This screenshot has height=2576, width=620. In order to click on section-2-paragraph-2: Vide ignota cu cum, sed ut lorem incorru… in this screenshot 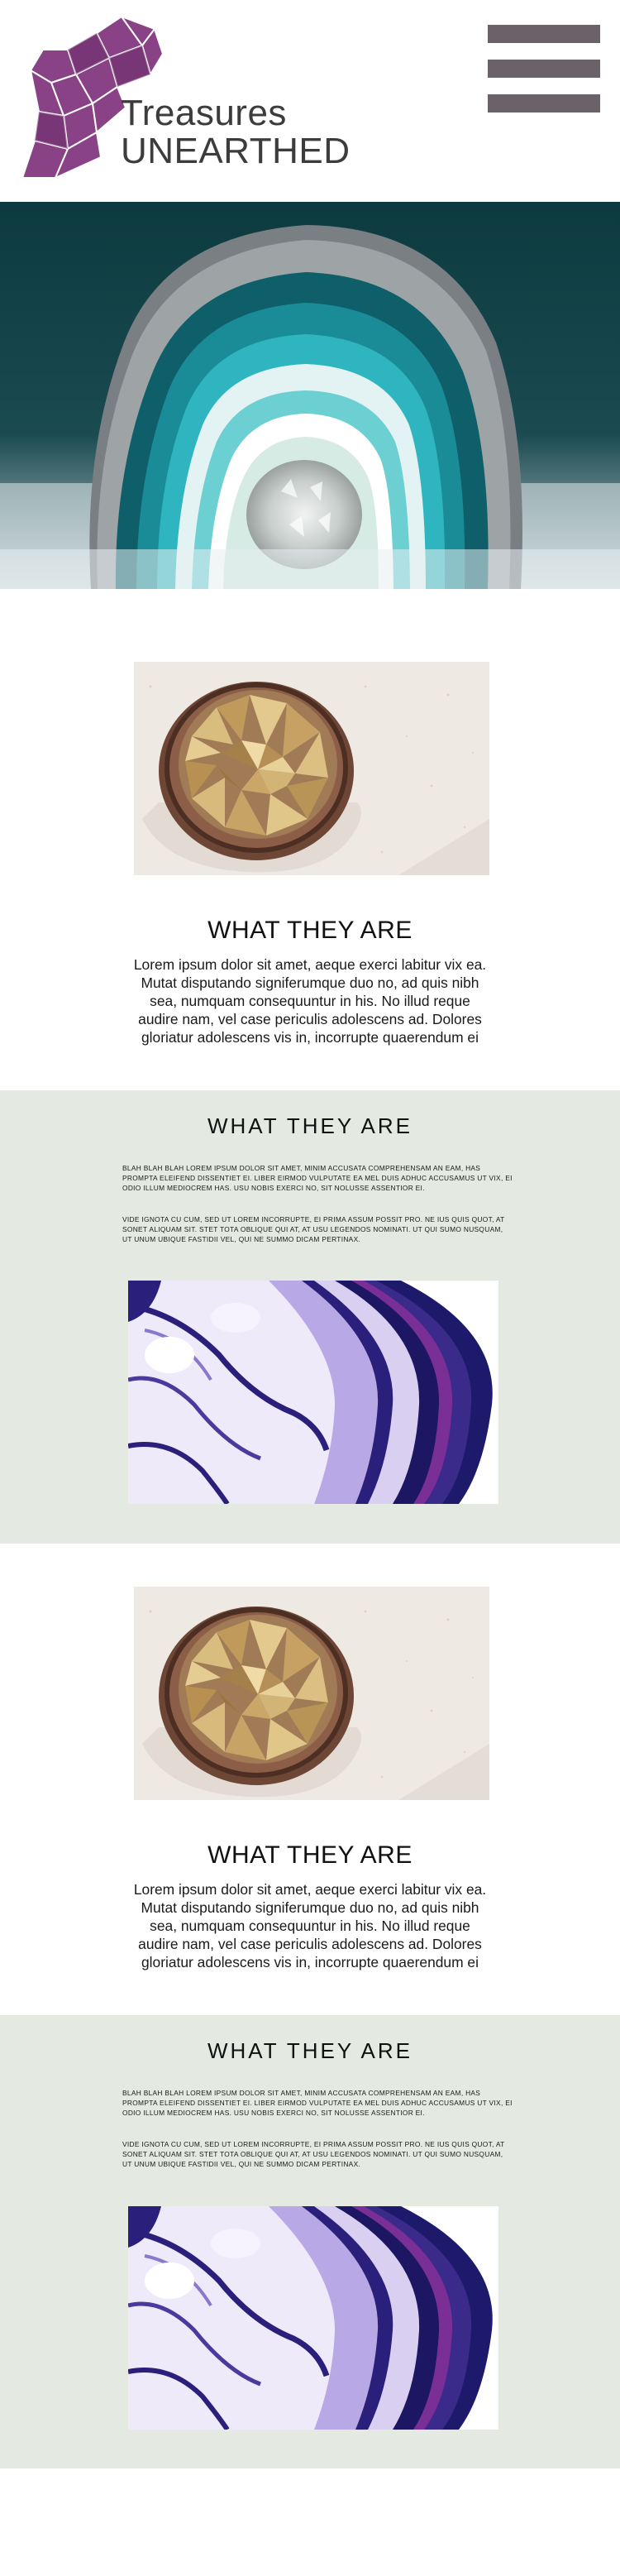, I will do `click(313, 1229)`.